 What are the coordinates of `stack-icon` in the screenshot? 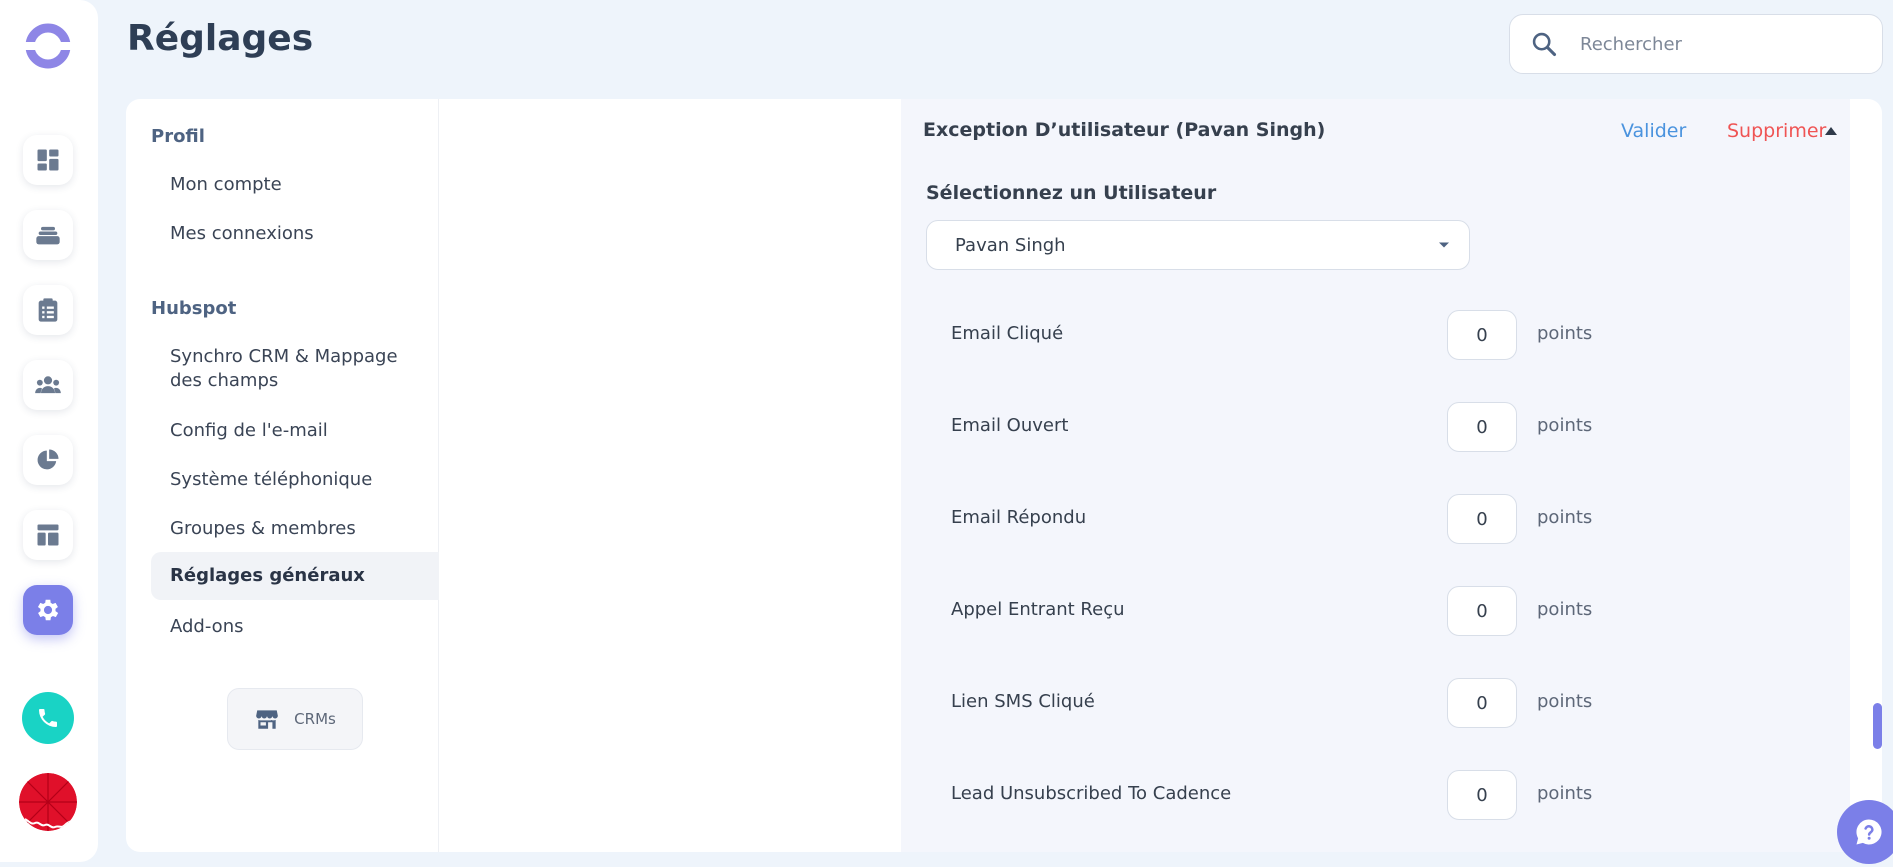 It's located at (48, 235).